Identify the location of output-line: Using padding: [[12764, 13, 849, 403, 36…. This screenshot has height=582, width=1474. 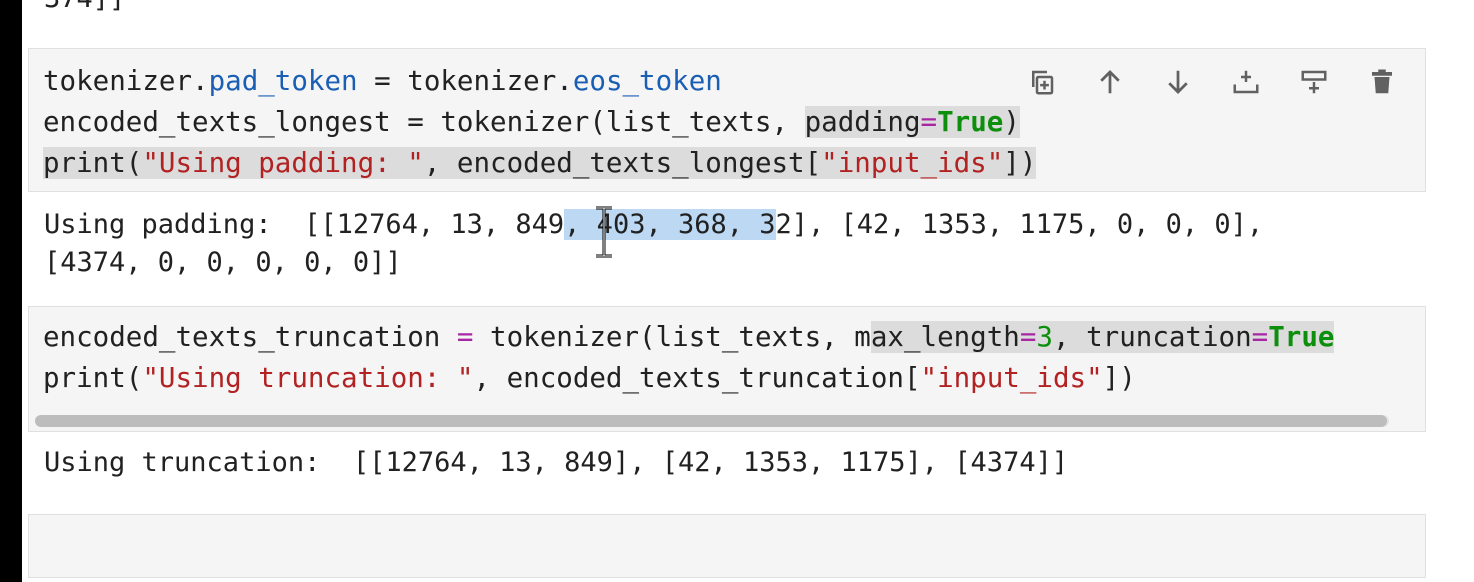
(653, 225).